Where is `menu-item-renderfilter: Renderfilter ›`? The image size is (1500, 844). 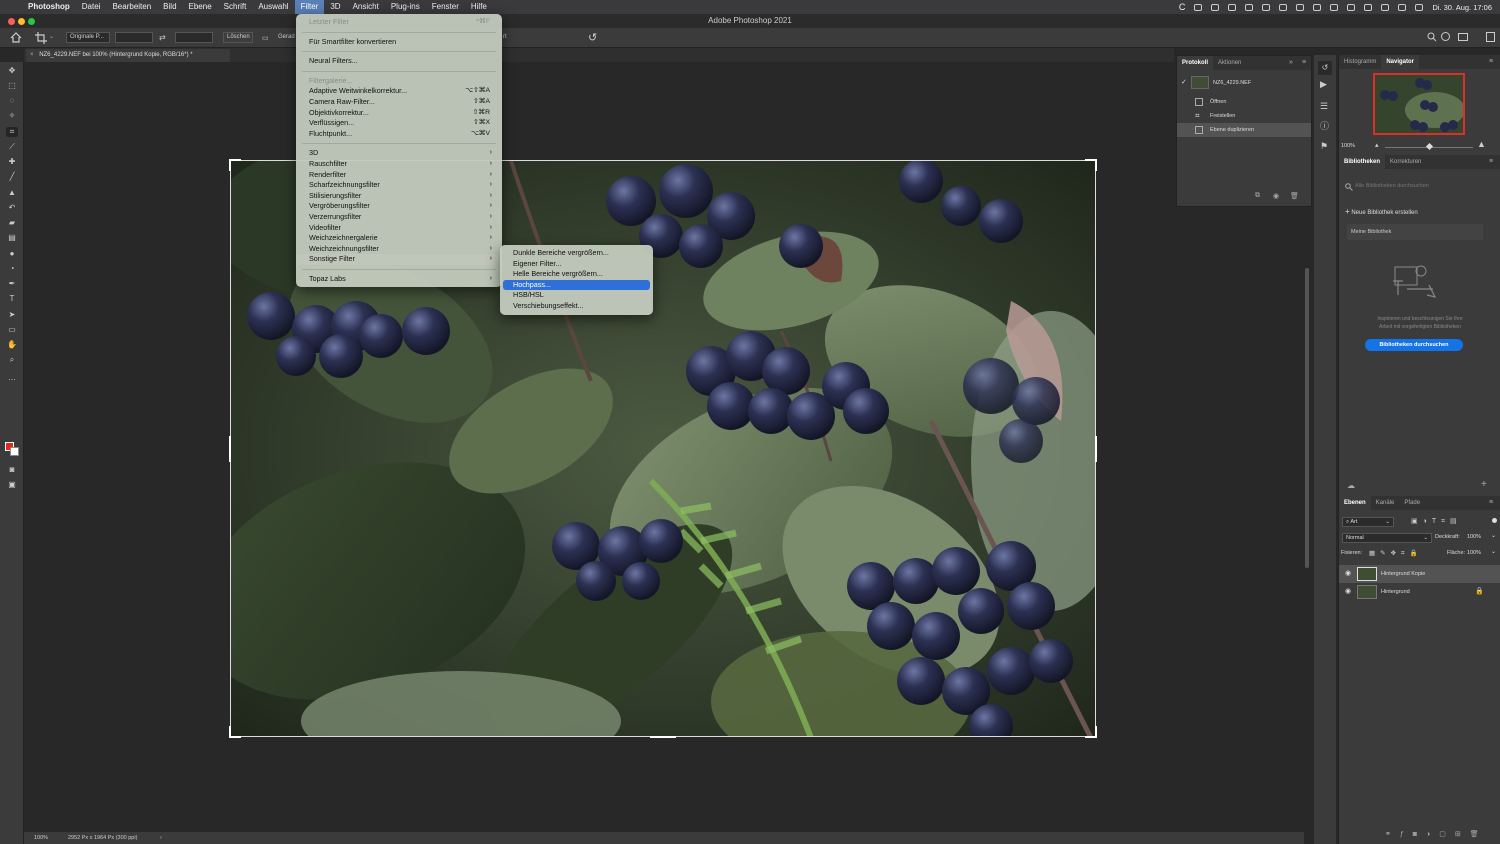 menu-item-renderfilter: Renderfilter › is located at coordinates (399, 175).